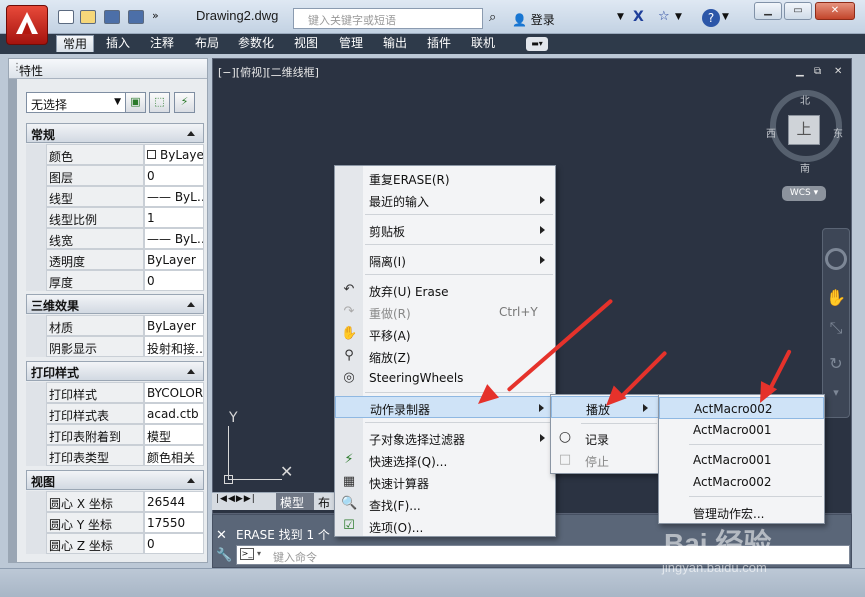 This screenshot has width=865, height=597. I want to click on property-row: 打印样式表 acad.ctb, so click(115, 413).